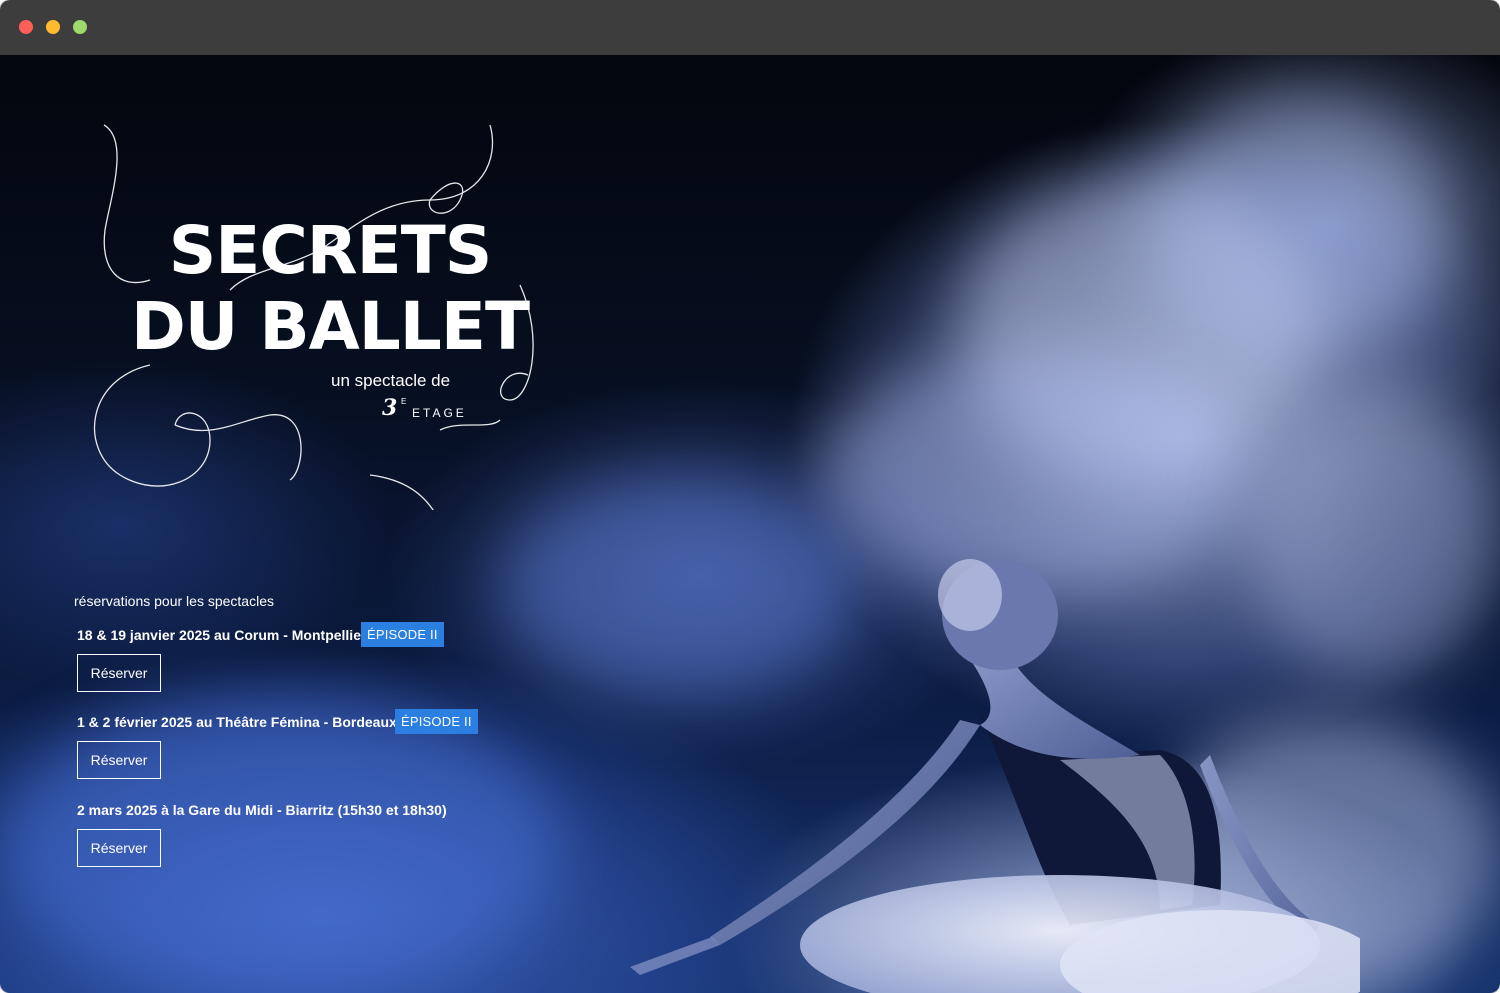  Describe the element at coordinates (402, 634) in the screenshot. I see `event-1-badge: ÉPISODE II` at that location.